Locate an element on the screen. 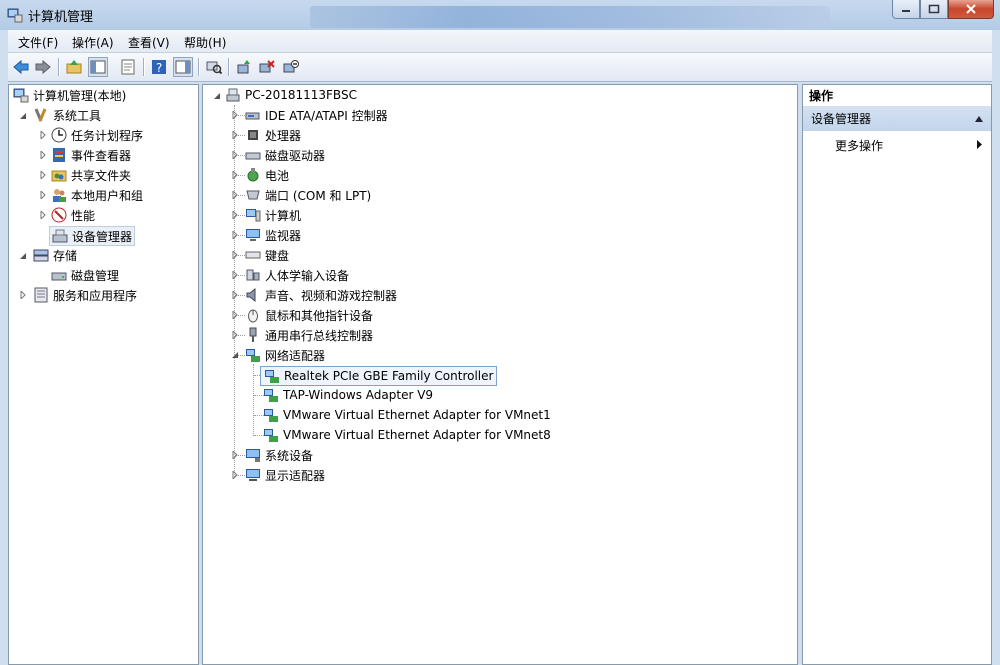 This screenshot has height=665, width=1000. device-category-sound: 声音、视频和游戏控制器 is located at coordinates (321, 295).